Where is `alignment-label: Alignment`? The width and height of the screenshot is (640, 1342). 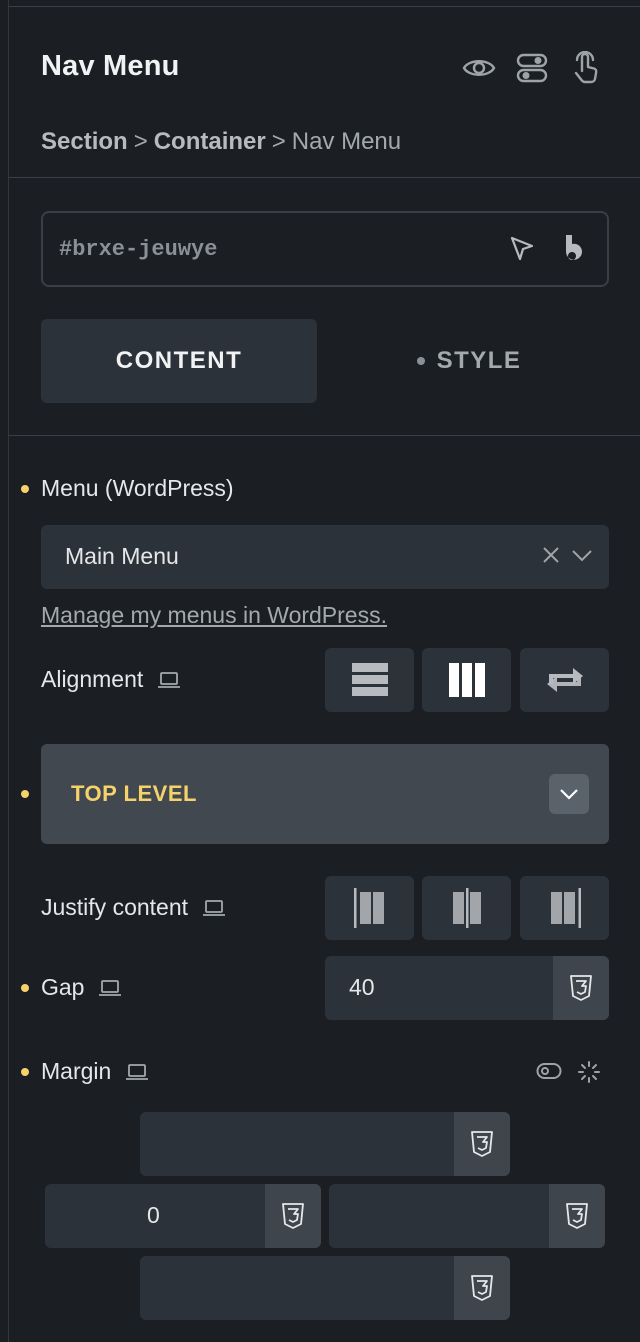 alignment-label: Alignment is located at coordinates (111, 679).